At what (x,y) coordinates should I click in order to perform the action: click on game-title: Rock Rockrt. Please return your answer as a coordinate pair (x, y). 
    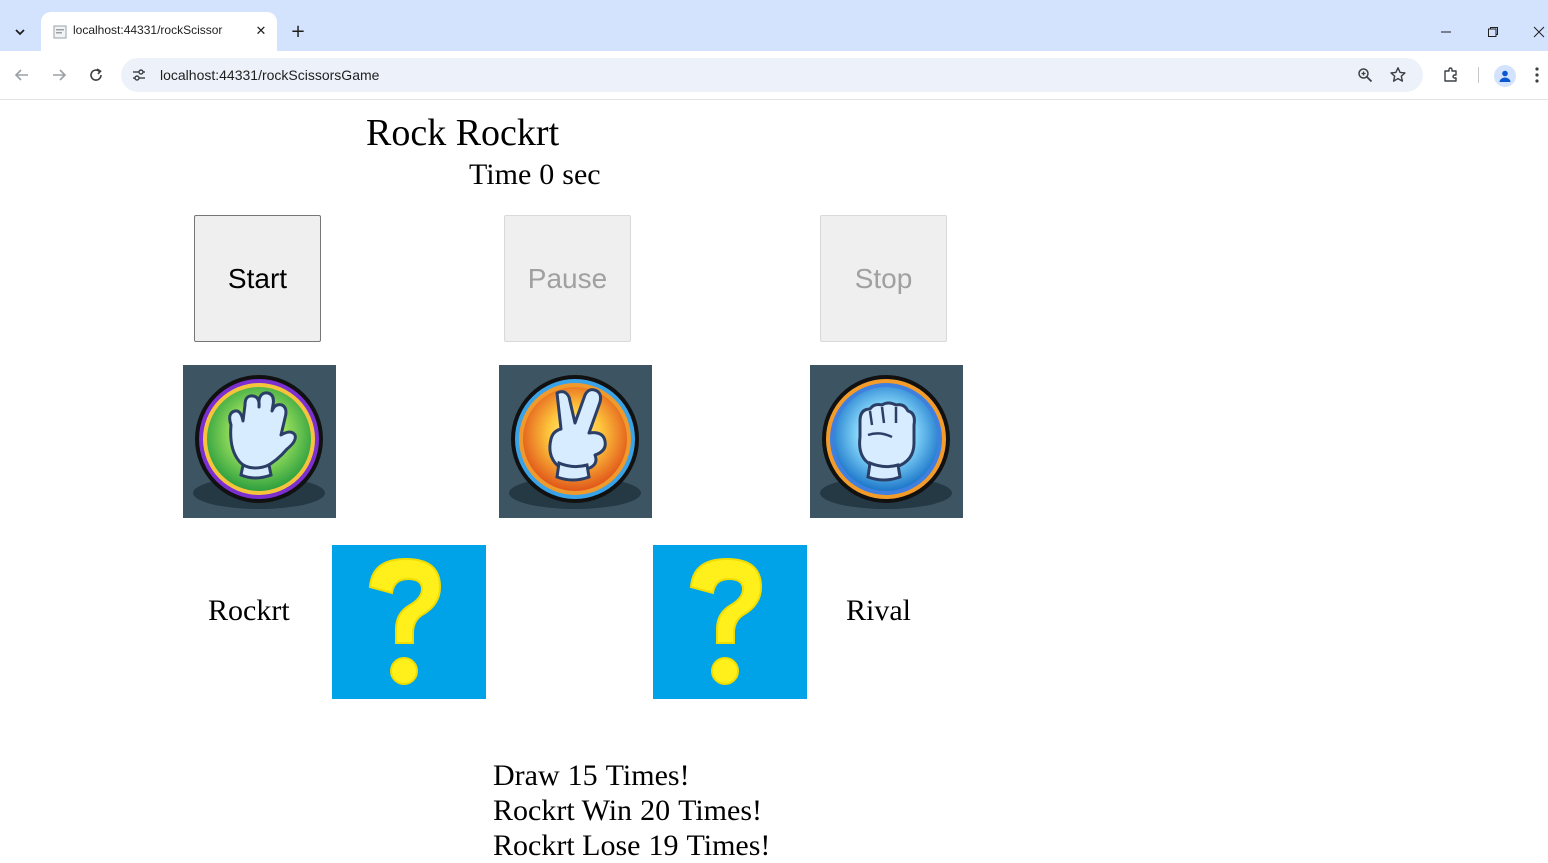
    Looking at the image, I should click on (463, 133).